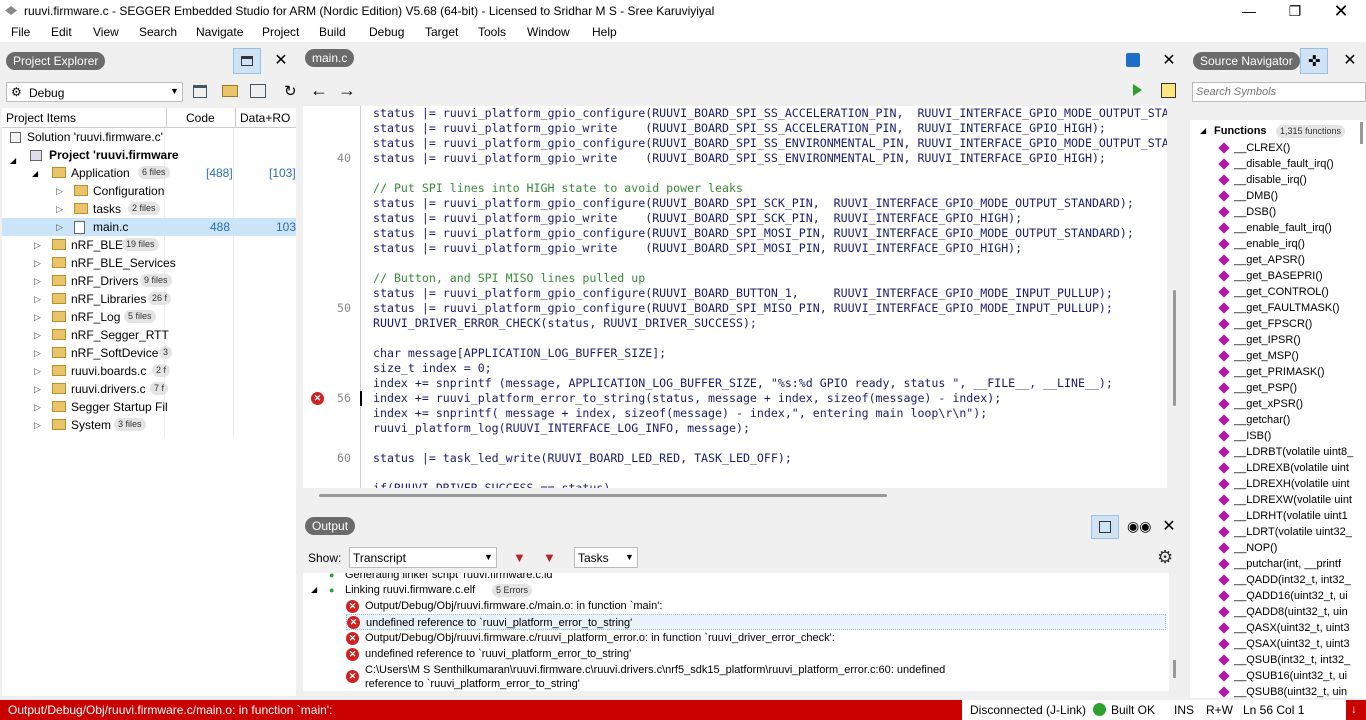 This screenshot has width=1366, height=720. I want to click on menu-edit: Edit, so click(61, 32).